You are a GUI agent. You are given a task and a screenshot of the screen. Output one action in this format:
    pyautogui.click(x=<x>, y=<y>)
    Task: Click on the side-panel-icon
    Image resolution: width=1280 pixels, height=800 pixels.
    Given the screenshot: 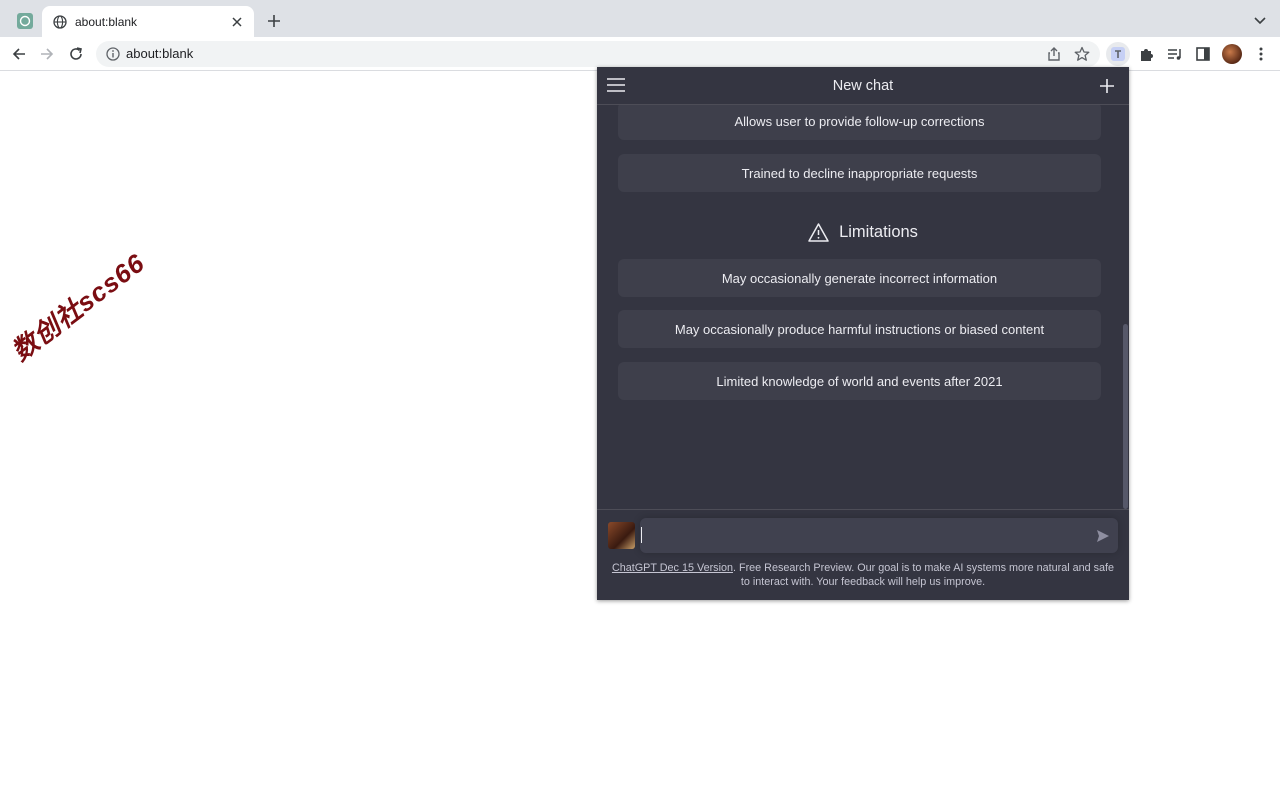 What is the action you would take?
    pyautogui.click(x=1203, y=54)
    